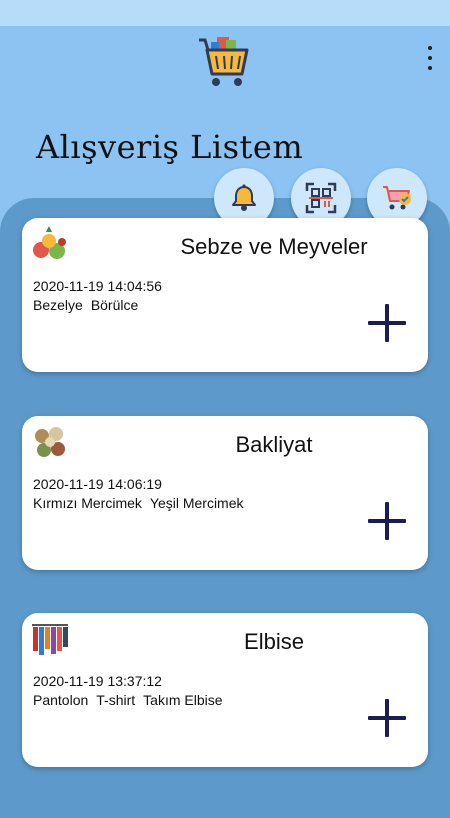 The height and width of the screenshot is (818, 450). What do you see at coordinates (196, 503) in the screenshot?
I see `item-label: Yeşil Mercimek` at bounding box center [196, 503].